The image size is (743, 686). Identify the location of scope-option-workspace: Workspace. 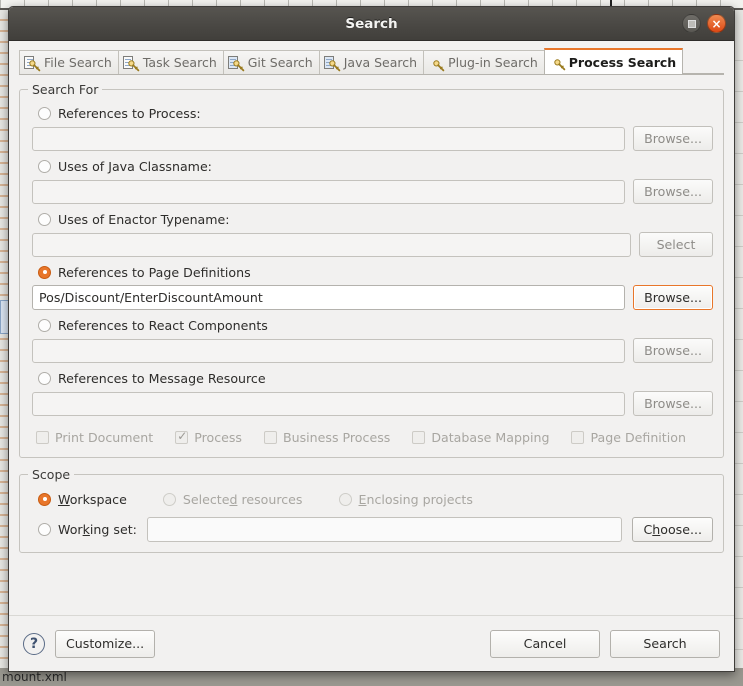
(82, 499).